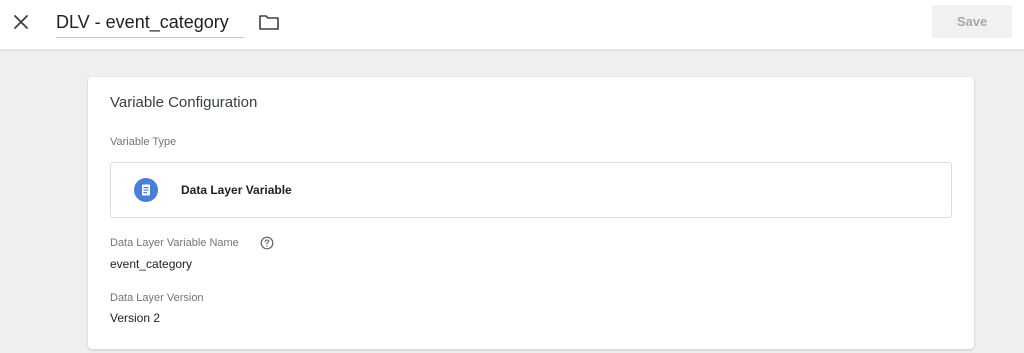 The width and height of the screenshot is (1024, 353). What do you see at coordinates (157, 298) in the screenshot?
I see `data-layer-version-label: Data Layer Version` at bounding box center [157, 298].